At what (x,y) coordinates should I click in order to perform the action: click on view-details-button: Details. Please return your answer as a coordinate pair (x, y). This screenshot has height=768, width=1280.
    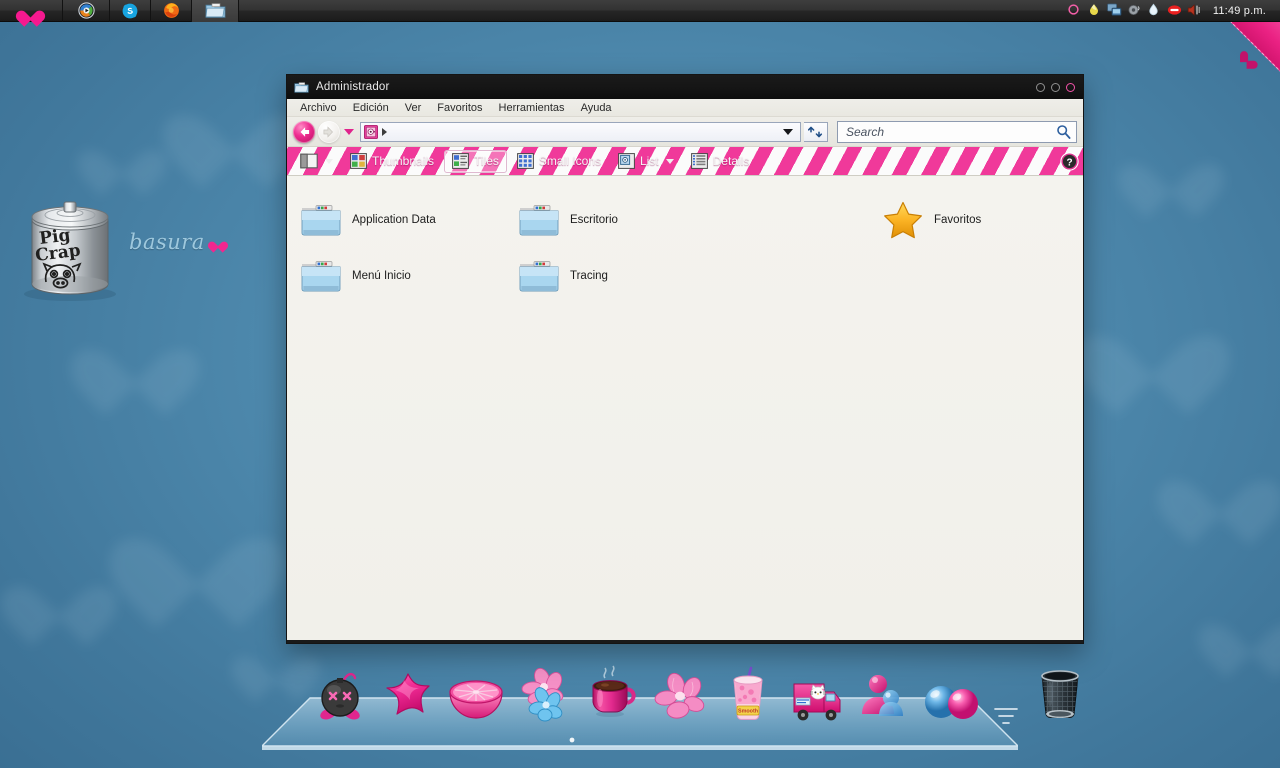
    Looking at the image, I should click on (720, 161).